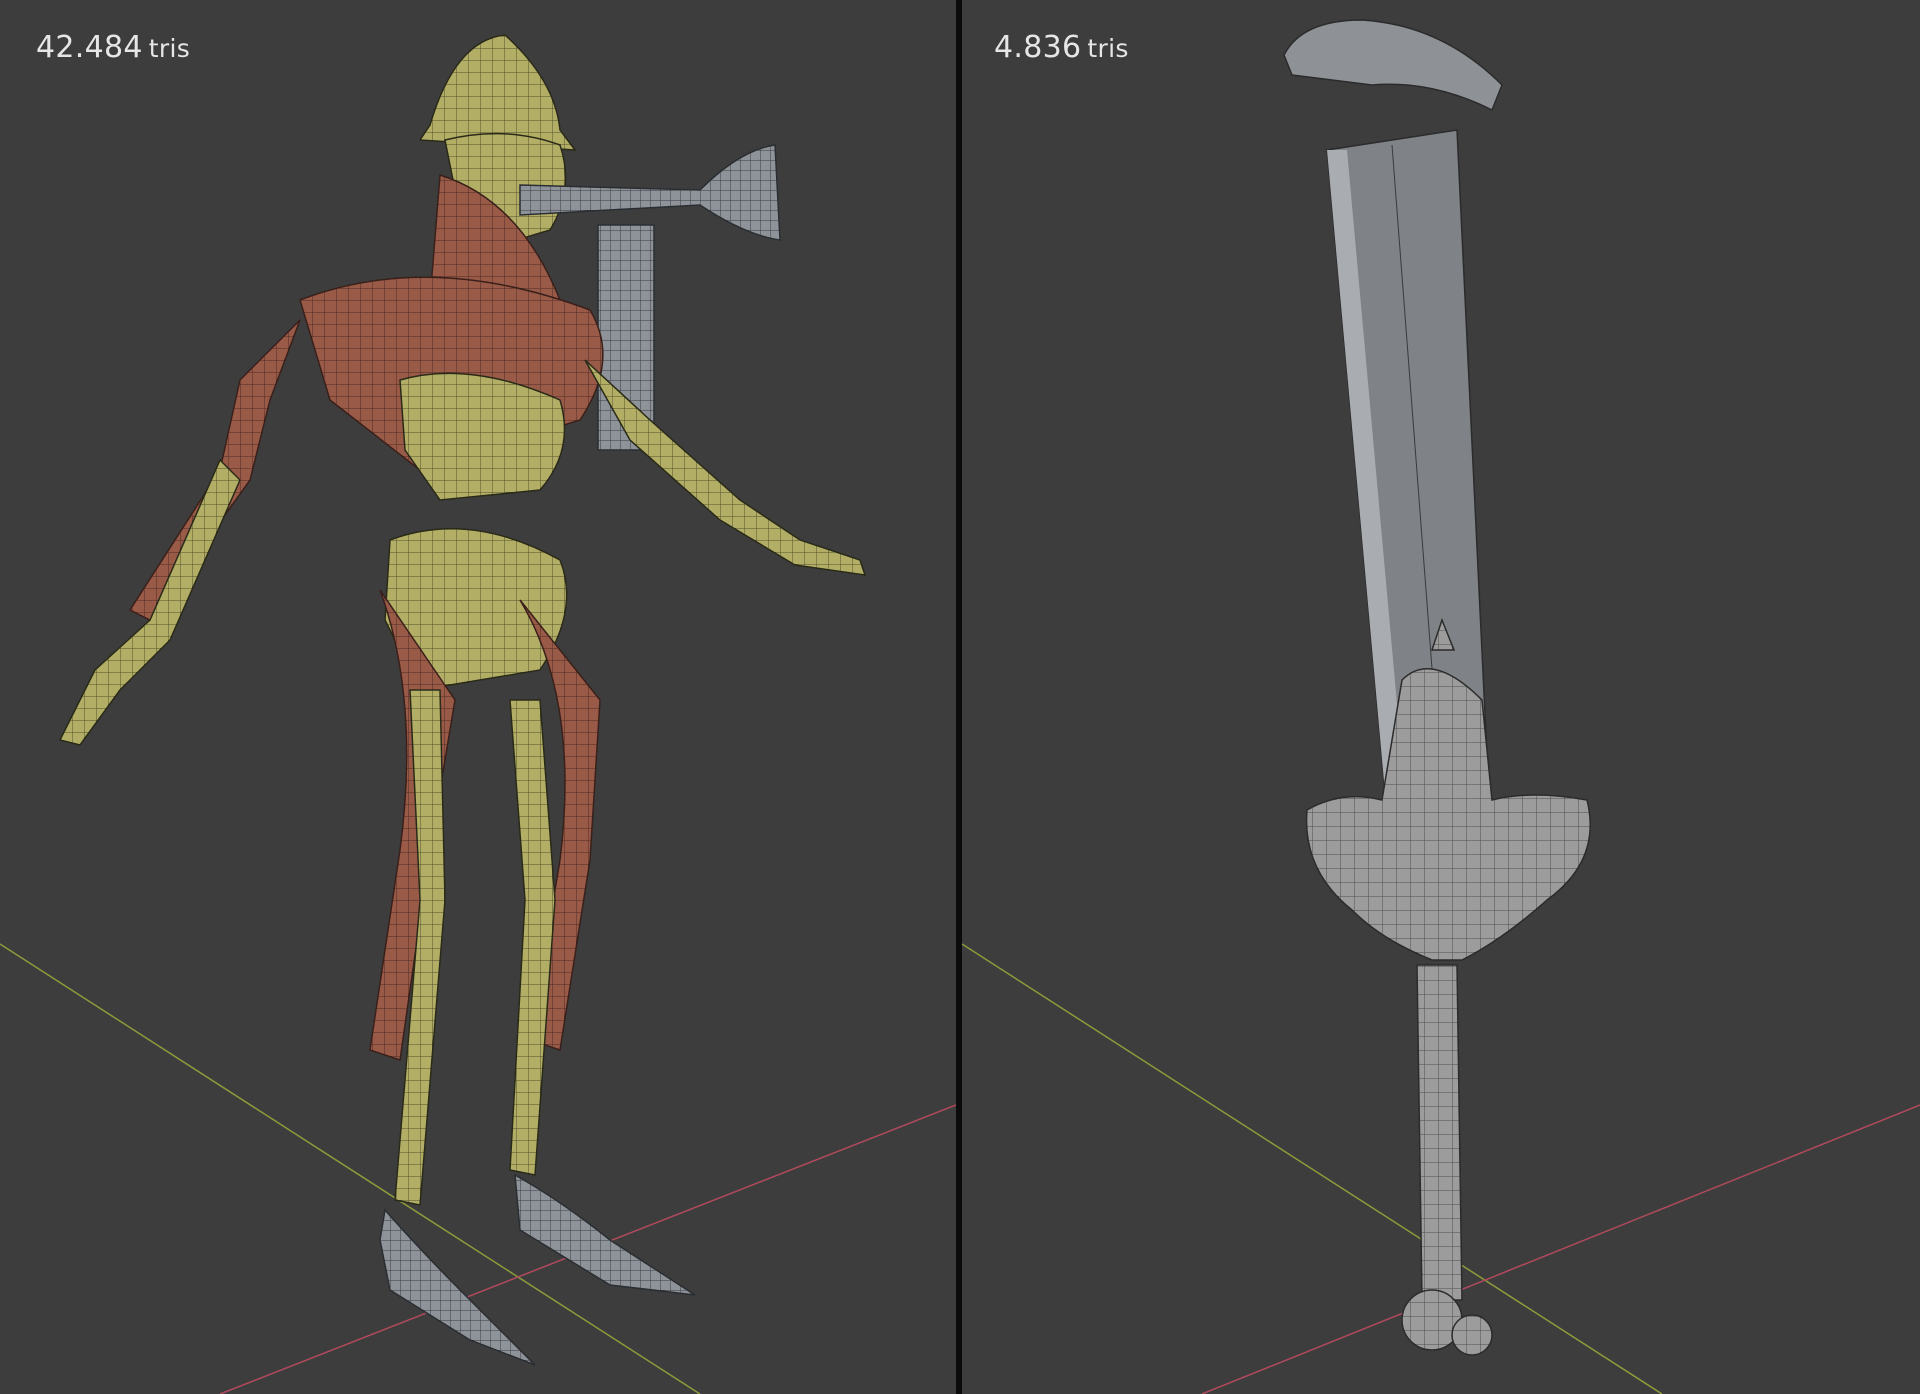  I want to click on triangle-count-value: 42.484, so click(89, 47).